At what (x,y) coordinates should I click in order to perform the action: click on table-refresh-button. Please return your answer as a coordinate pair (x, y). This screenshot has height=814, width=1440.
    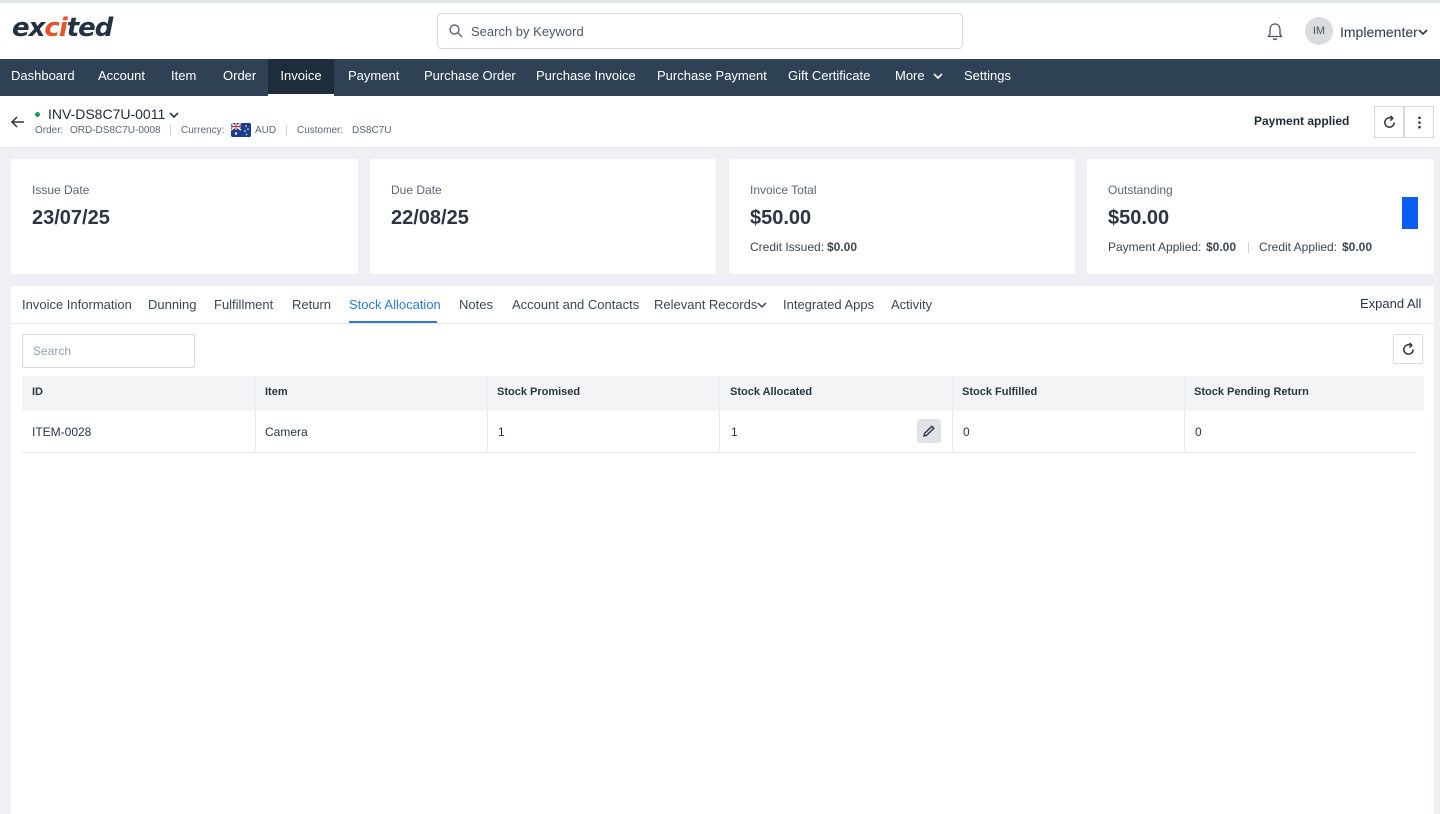
    Looking at the image, I should click on (1408, 349).